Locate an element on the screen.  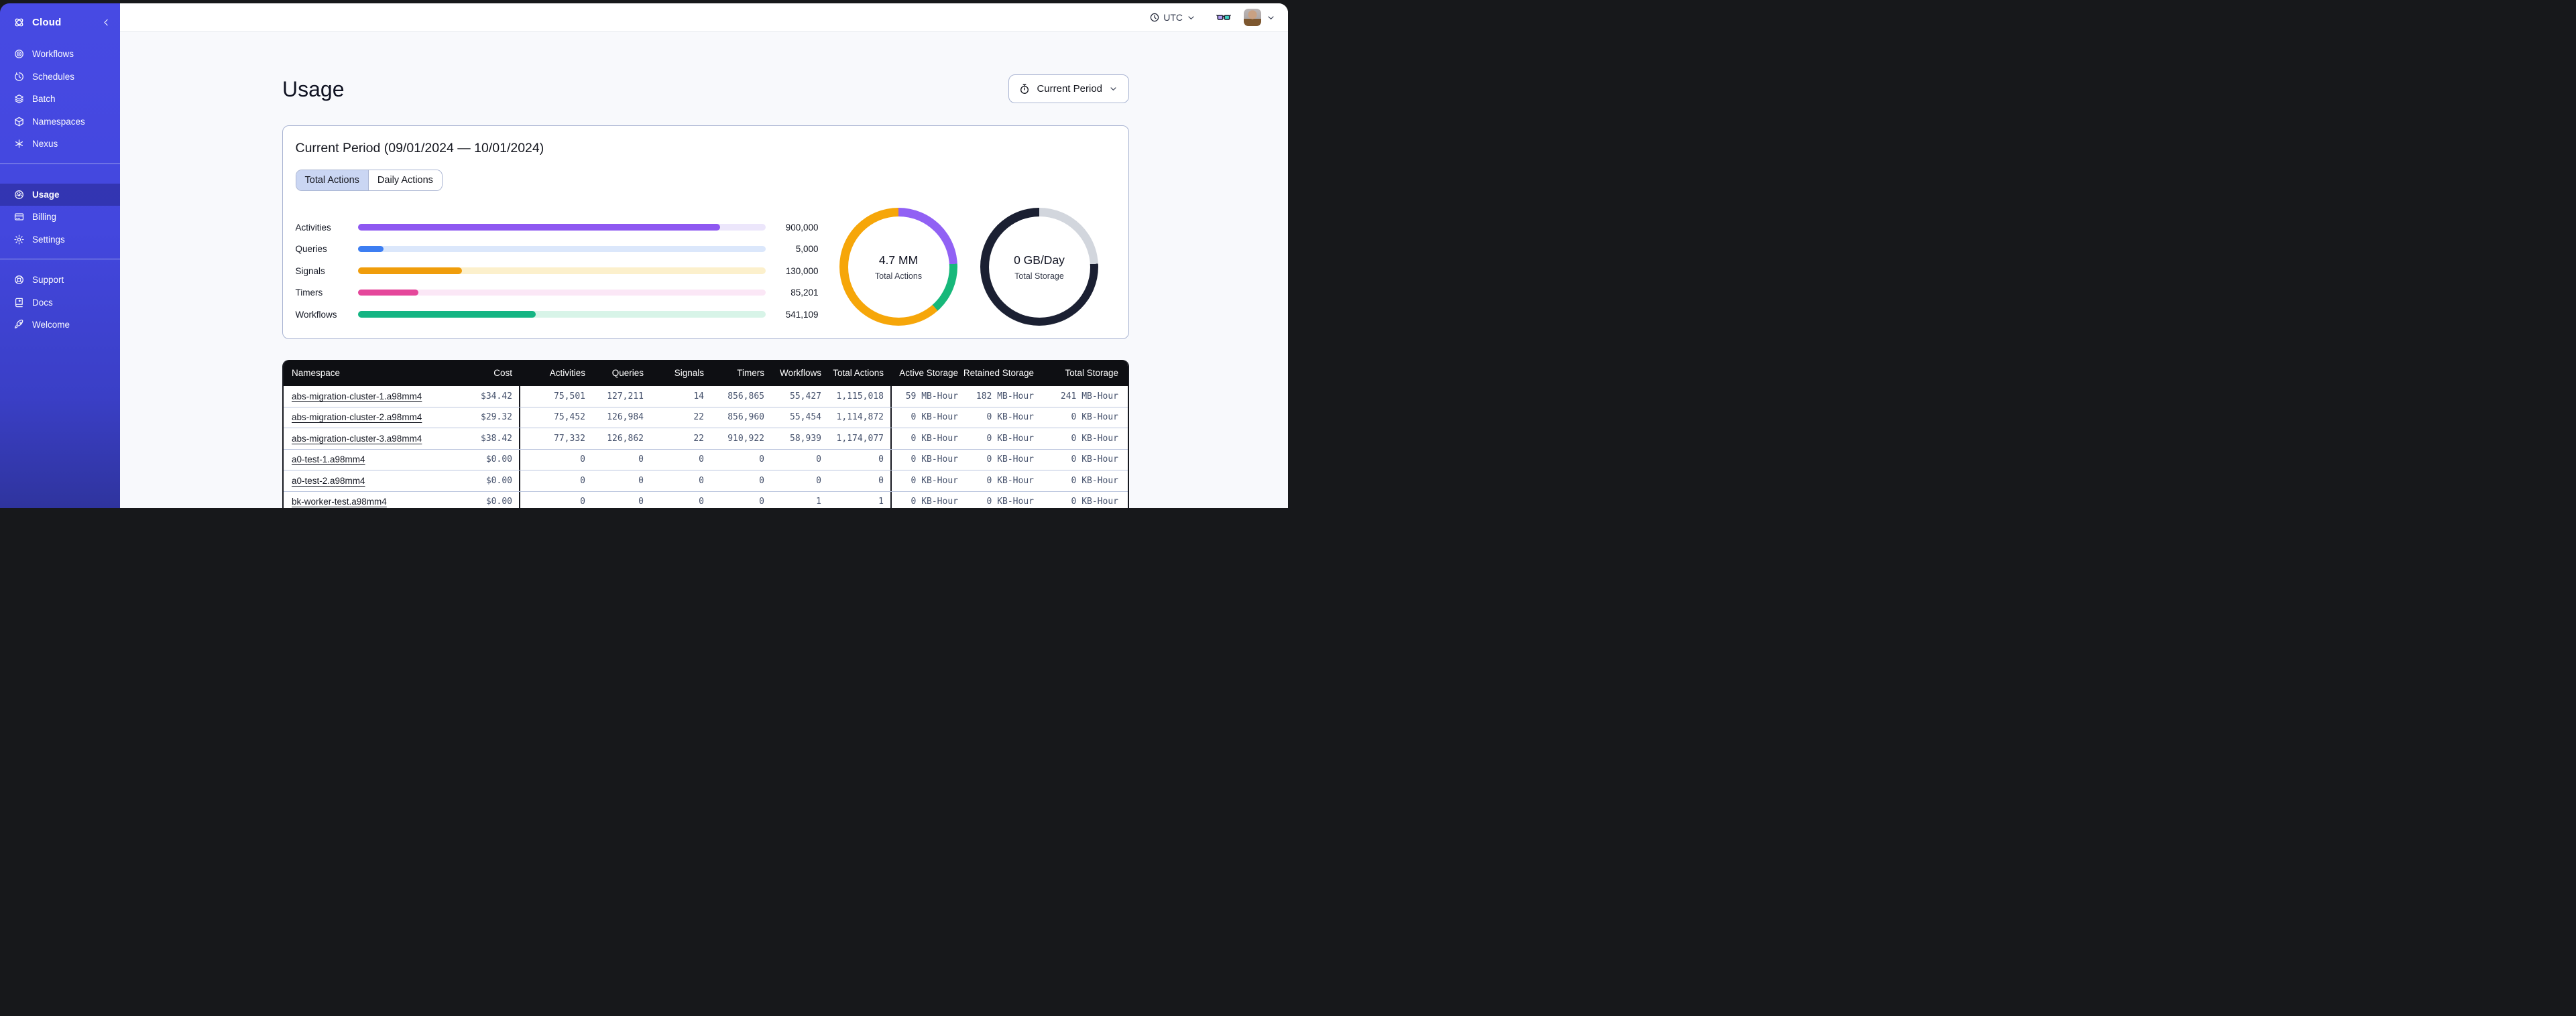
sidebar-item-label: Welcome is located at coordinates (51, 325).